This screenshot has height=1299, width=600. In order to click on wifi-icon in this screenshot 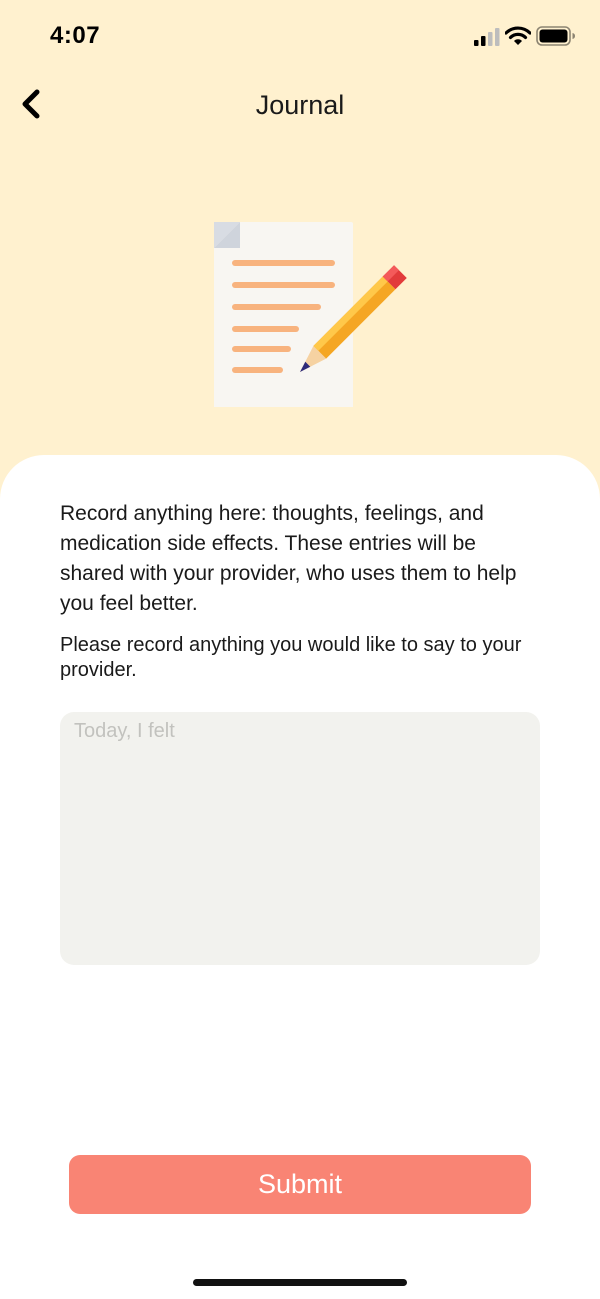, I will do `click(518, 35)`.